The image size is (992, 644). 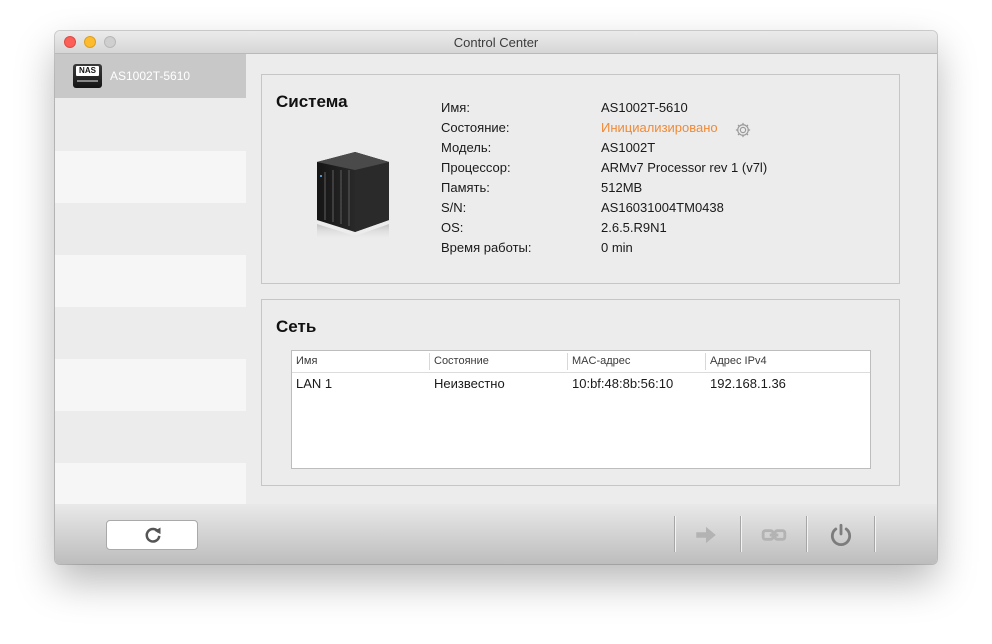 What do you see at coordinates (454, 207) in the screenshot?
I see `serial-label: S/N:` at bounding box center [454, 207].